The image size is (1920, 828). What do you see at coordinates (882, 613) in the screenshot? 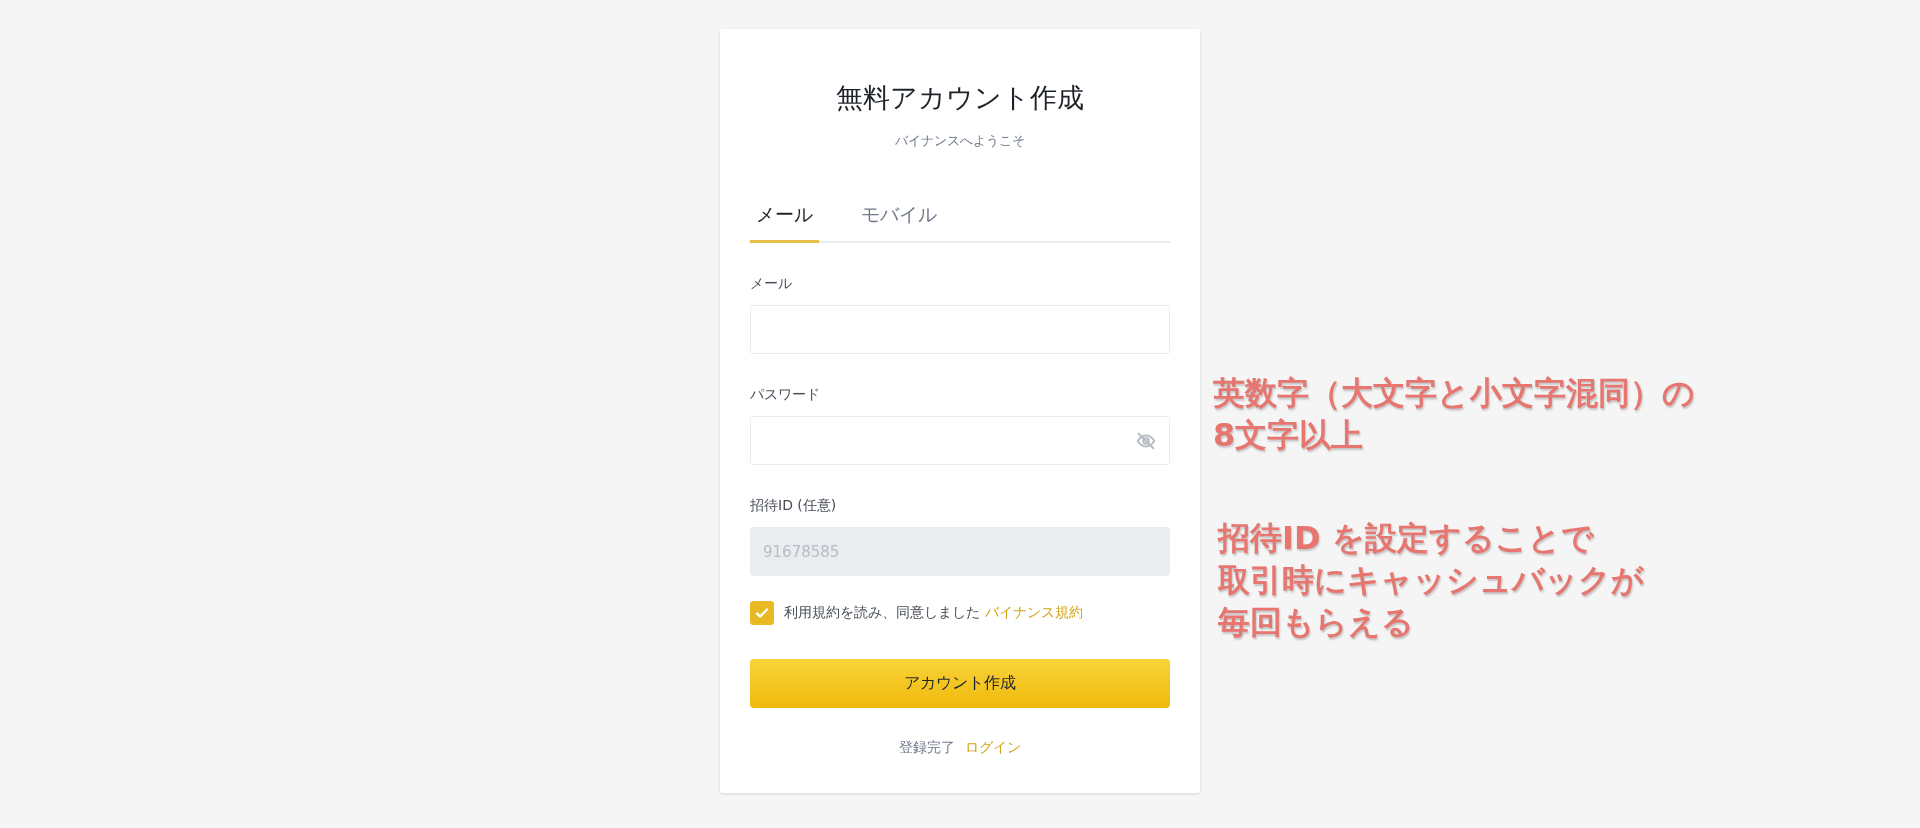
I see `terms-text: 利用規約を読み、同意しました` at bounding box center [882, 613].